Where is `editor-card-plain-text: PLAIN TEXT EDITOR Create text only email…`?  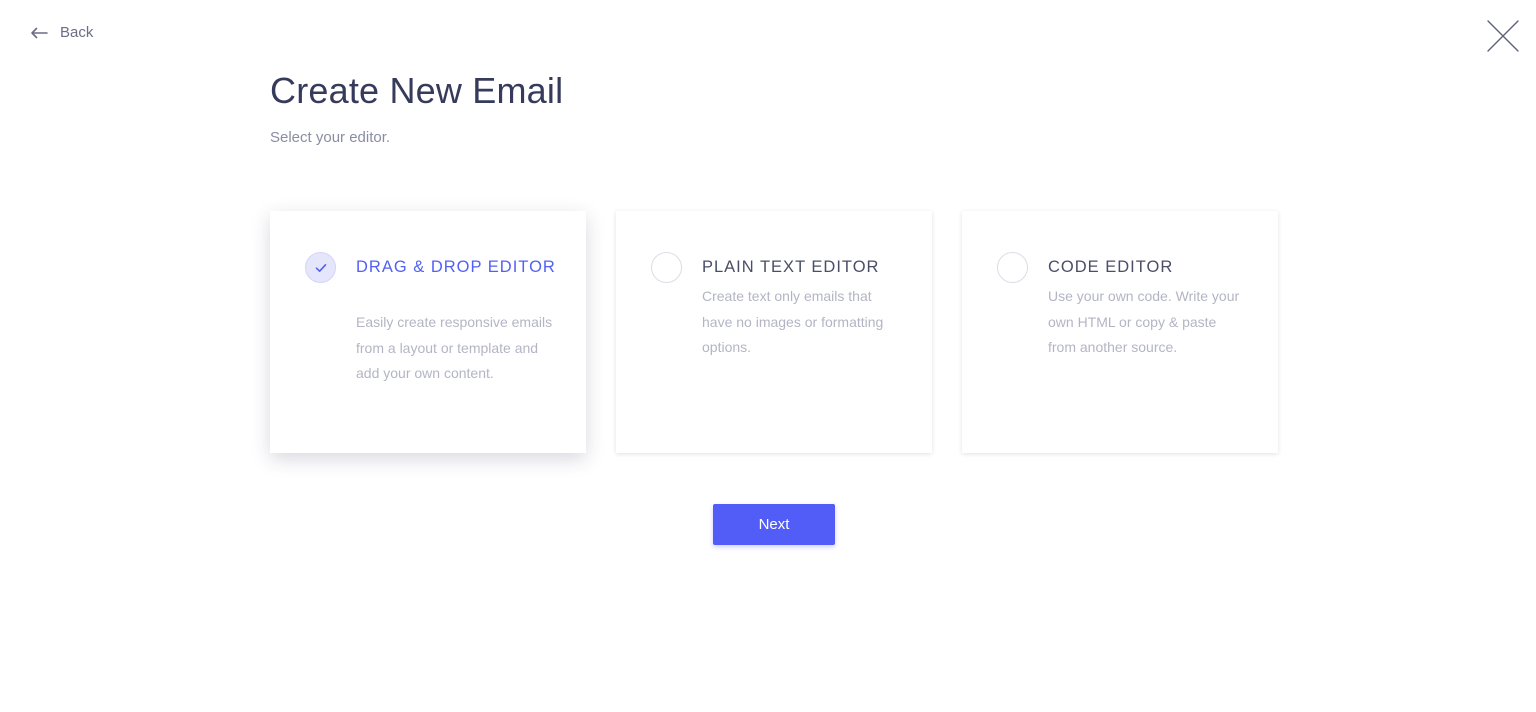
editor-card-plain-text: PLAIN TEXT EDITOR Create text only email… is located at coordinates (774, 332).